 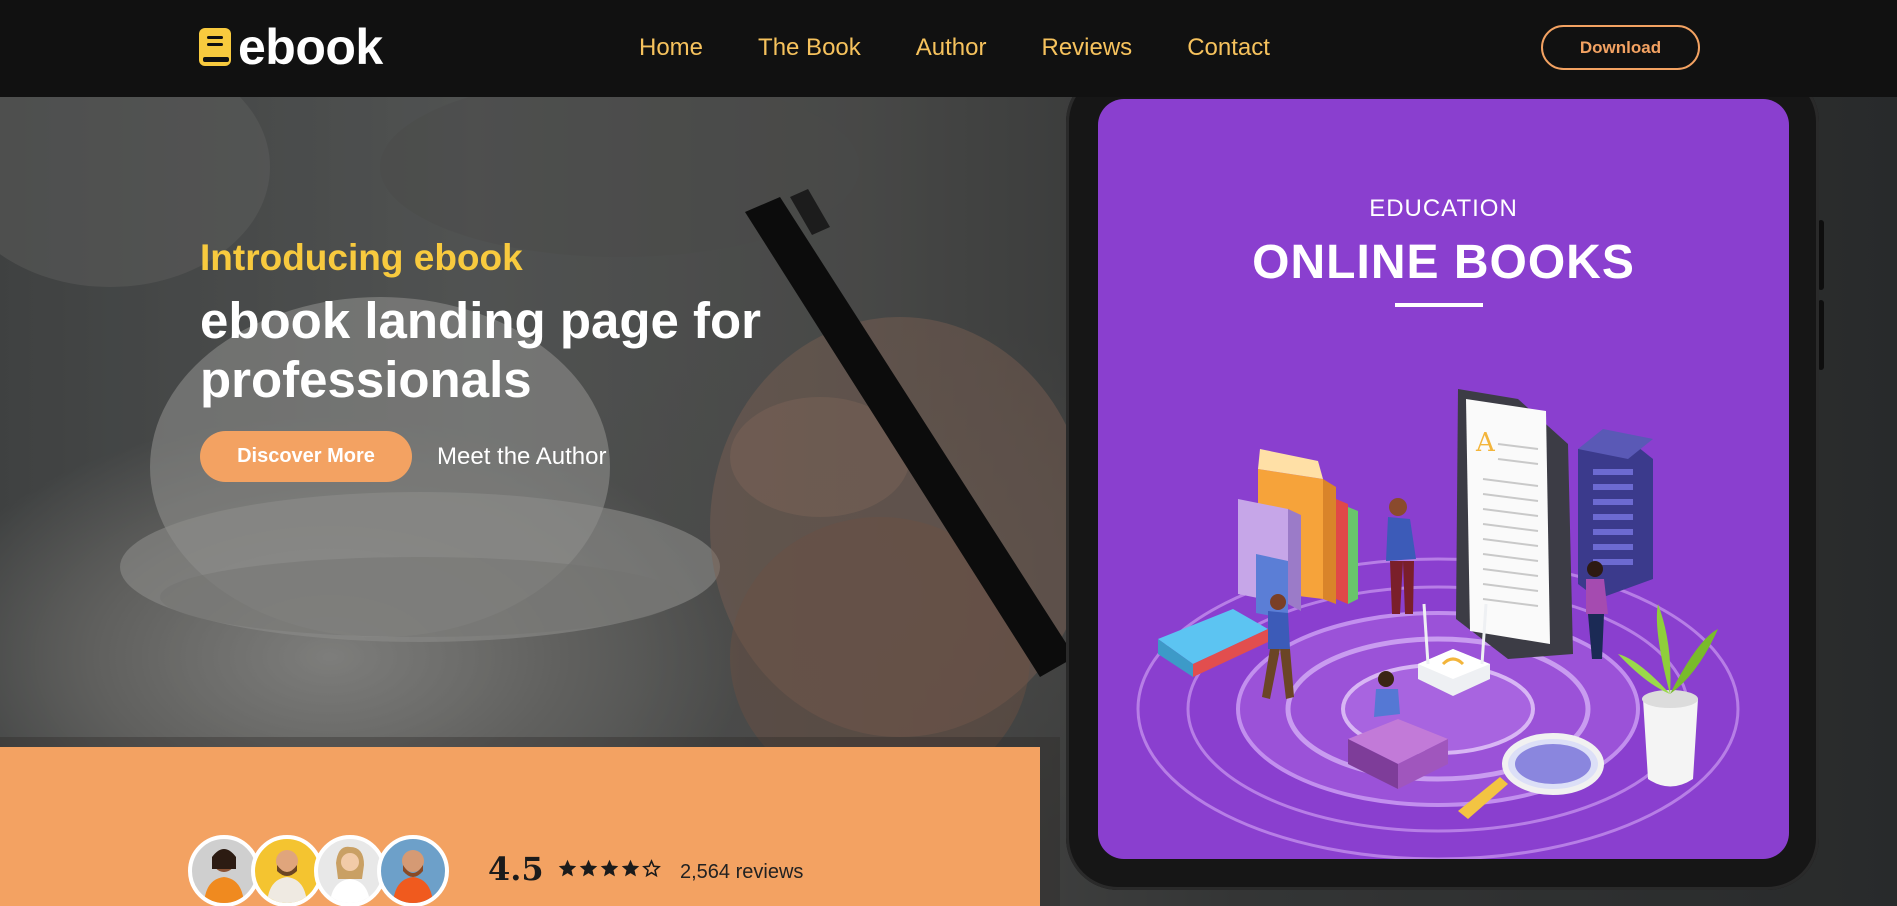 I want to click on brand-name: ebook, so click(x=310, y=47).